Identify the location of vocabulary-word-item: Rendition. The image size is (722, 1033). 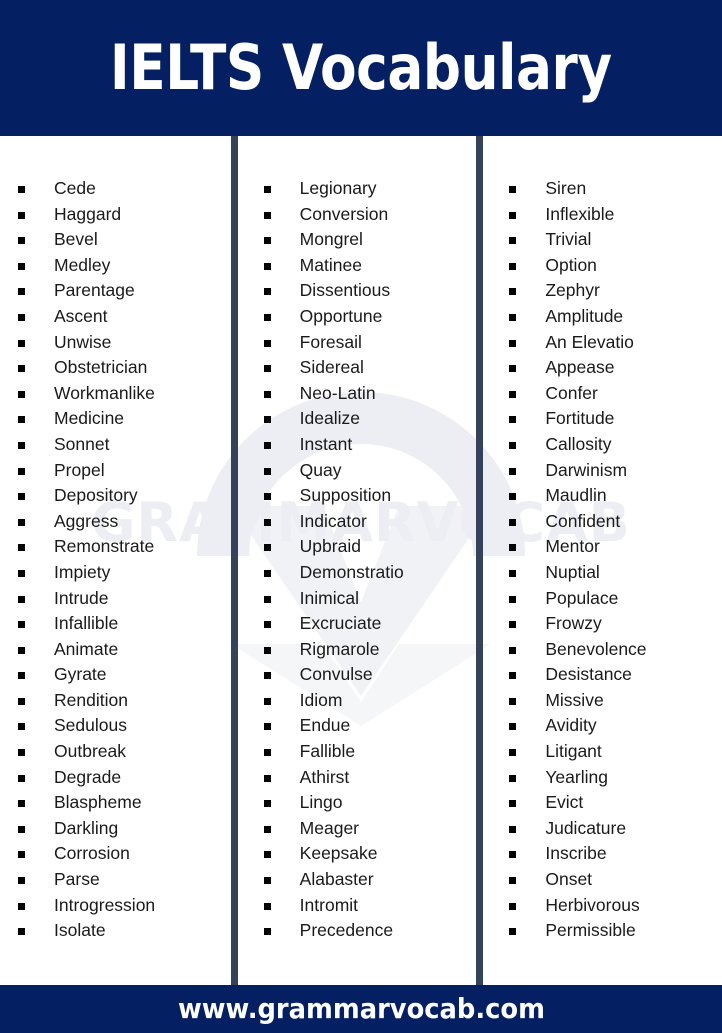
(124, 701).